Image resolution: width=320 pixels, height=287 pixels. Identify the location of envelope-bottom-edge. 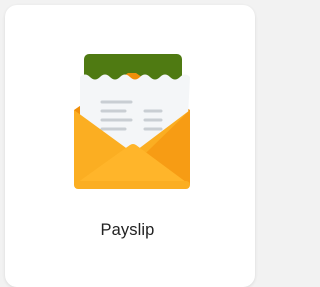
(132, 185).